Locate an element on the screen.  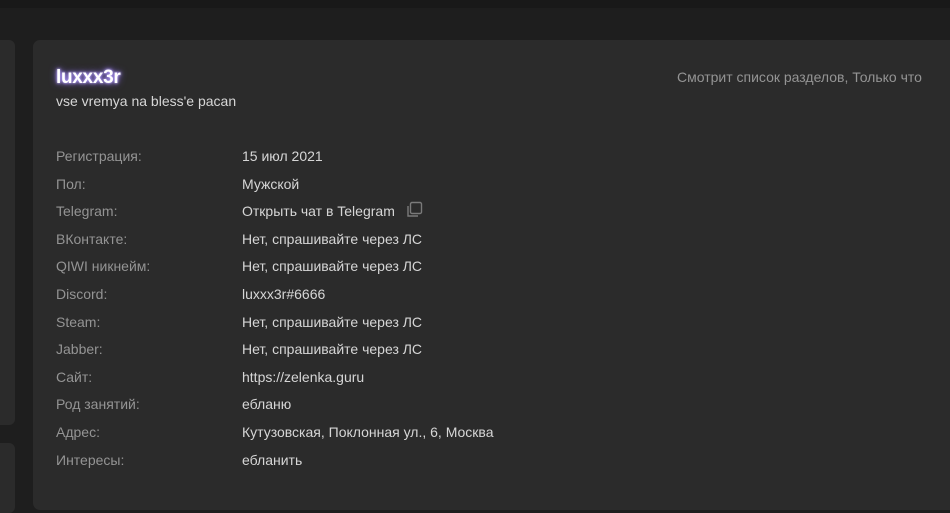
telegram-value: Открыть чат в Telegram is located at coordinates (332, 211).